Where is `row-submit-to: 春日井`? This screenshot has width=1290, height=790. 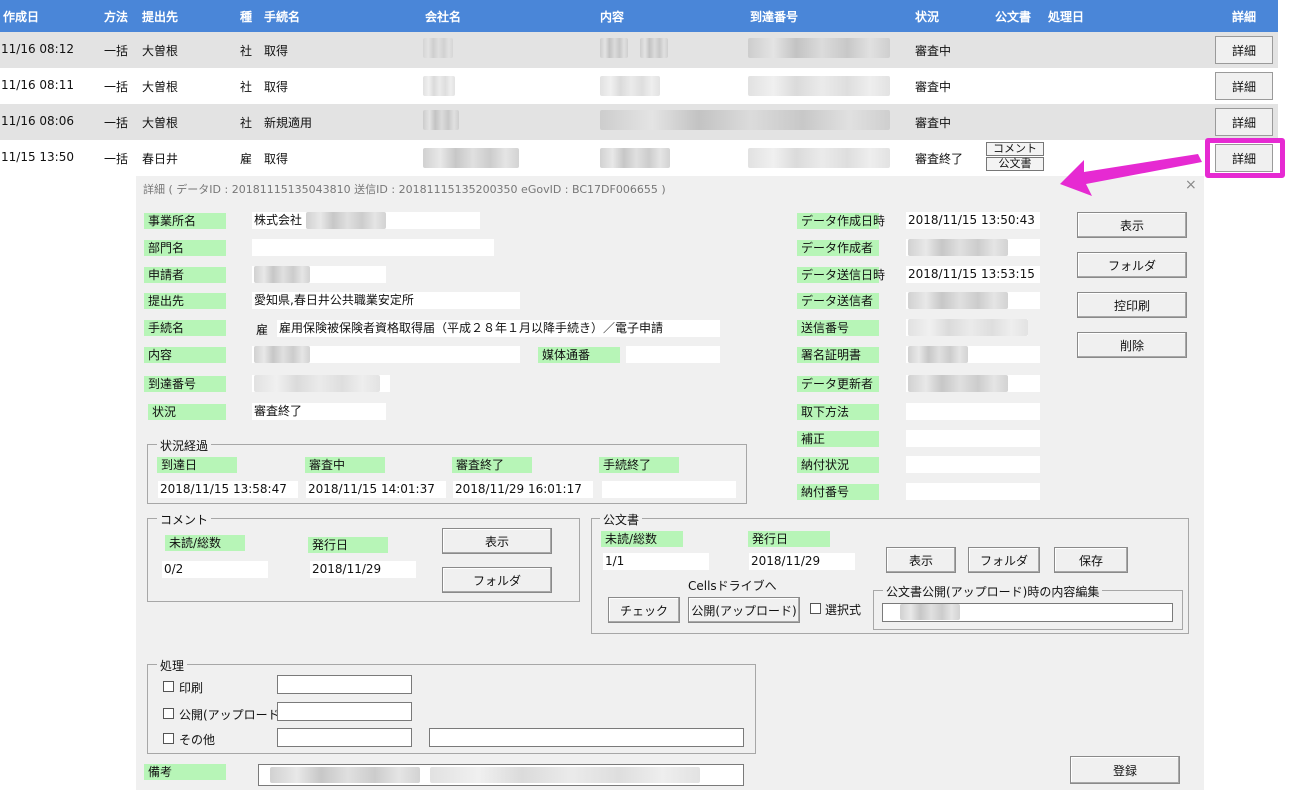 row-submit-to: 春日井 is located at coordinates (160, 159).